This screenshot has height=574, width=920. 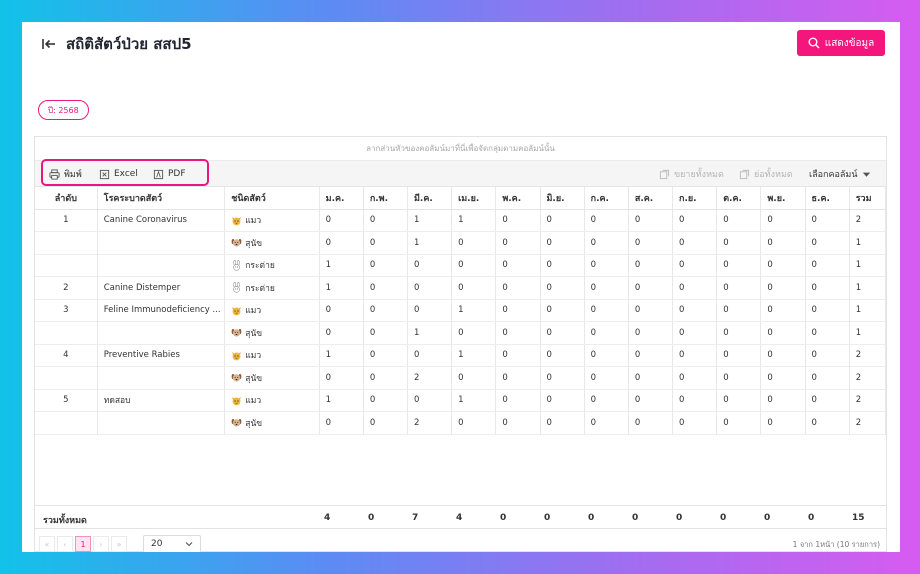 I want to click on column-header: ชนิดสัตว์, so click(x=272, y=198).